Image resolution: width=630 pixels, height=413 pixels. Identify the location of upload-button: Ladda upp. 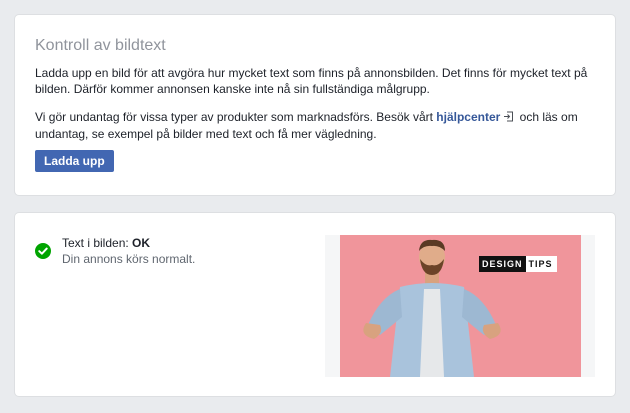
(74, 161).